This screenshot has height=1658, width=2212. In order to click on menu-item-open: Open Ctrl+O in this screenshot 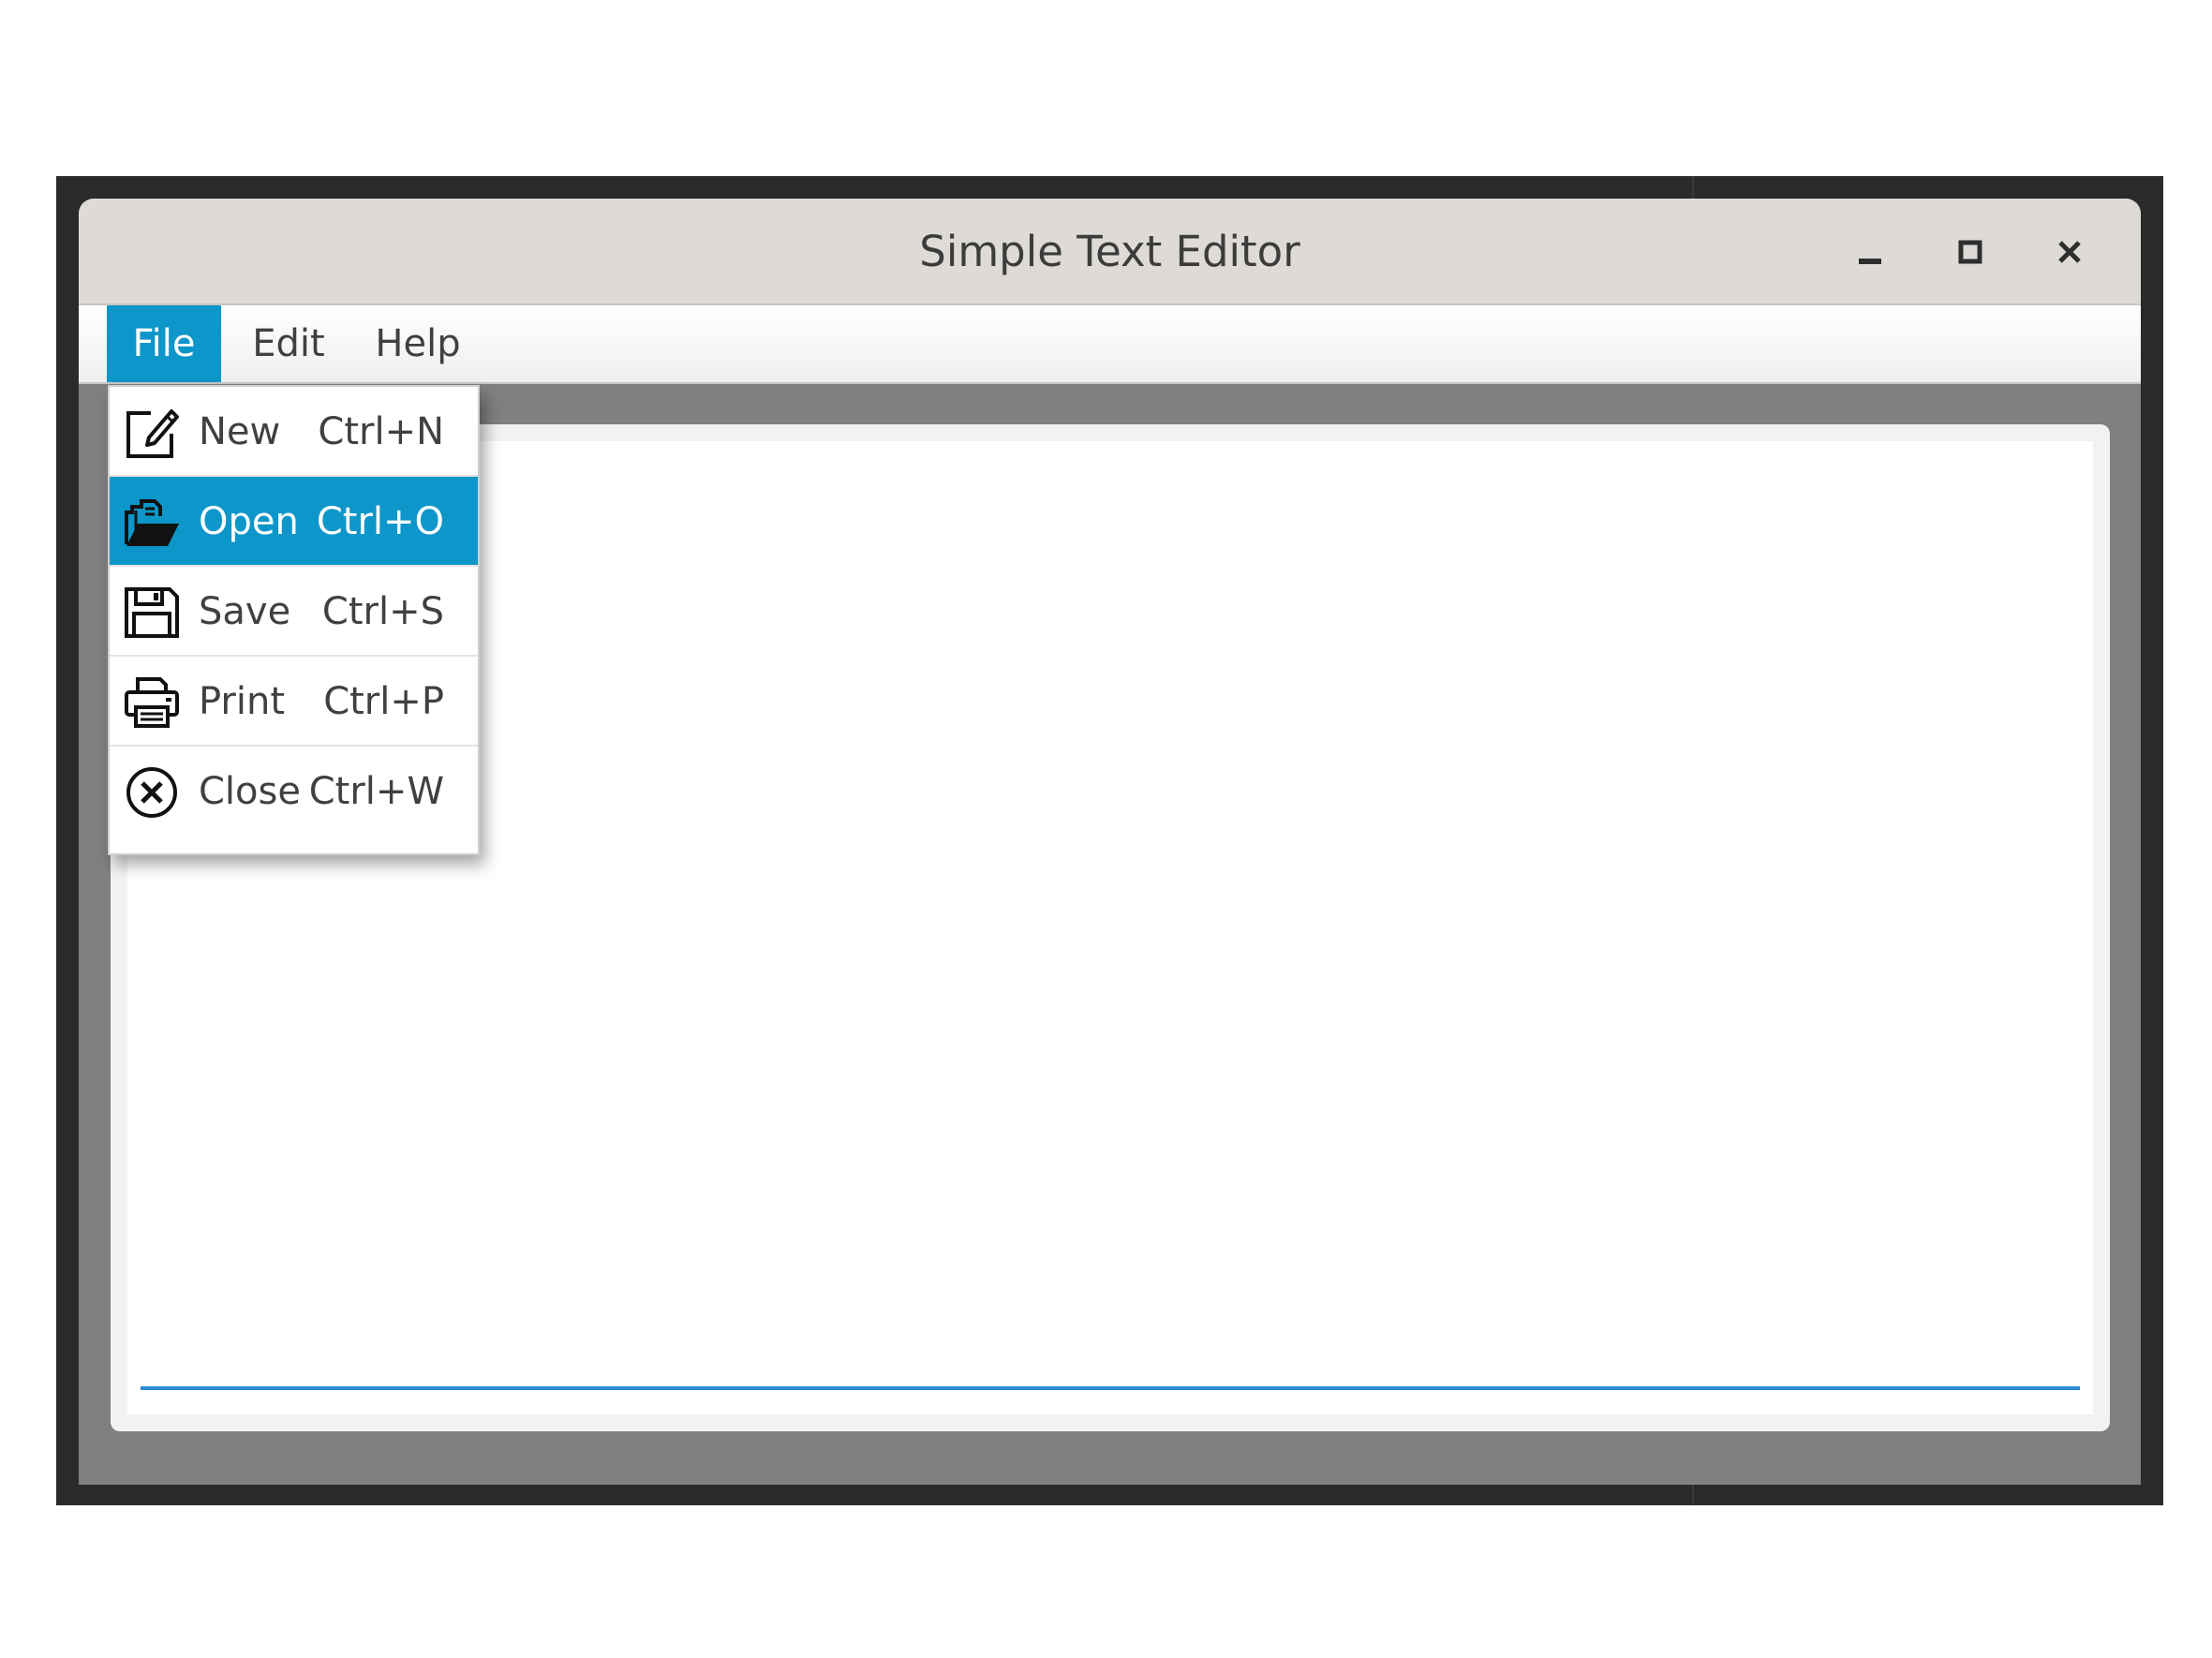, I will do `click(294, 522)`.